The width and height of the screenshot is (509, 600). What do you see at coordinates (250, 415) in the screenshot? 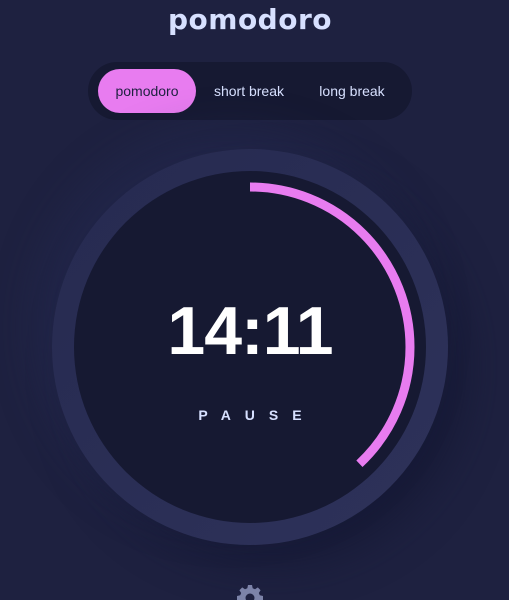
I see `pause-button: PAUSE` at bounding box center [250, 415].